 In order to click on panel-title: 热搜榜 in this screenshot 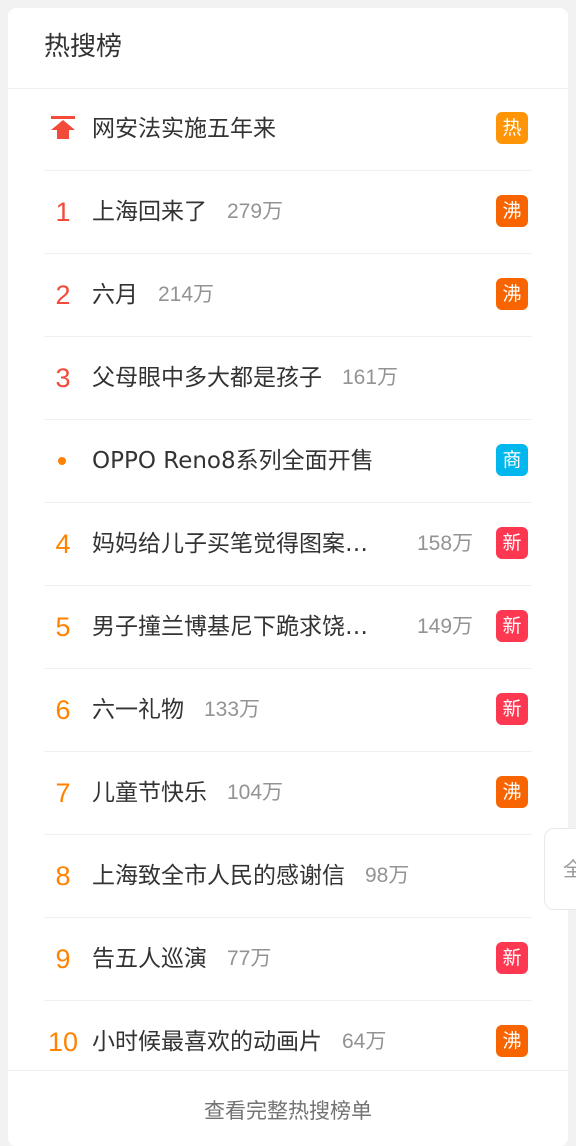, I will do `click(83, 47)`.